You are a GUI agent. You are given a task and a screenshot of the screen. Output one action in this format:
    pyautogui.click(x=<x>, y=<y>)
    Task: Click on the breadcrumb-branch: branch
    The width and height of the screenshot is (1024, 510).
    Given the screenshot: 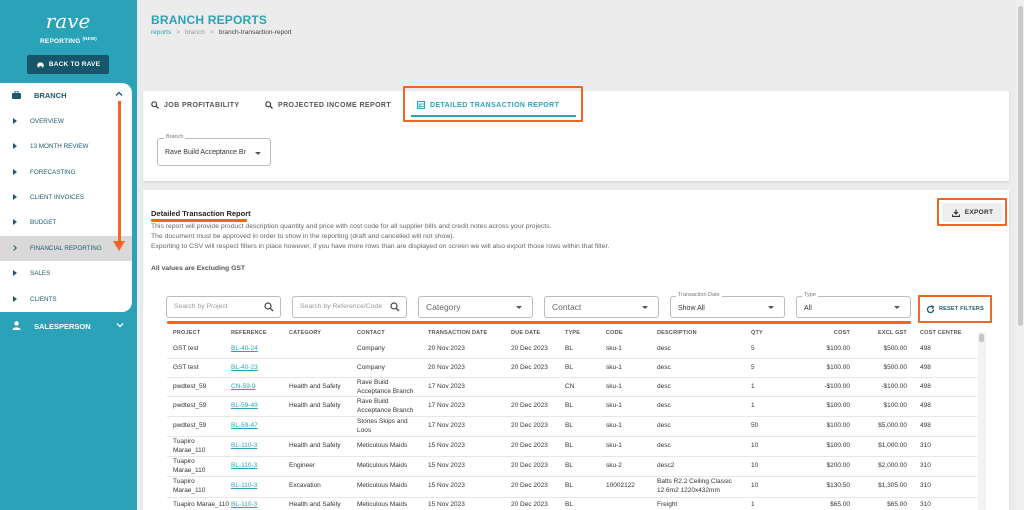 What is the action you would take?
    pyautogui.click(x=195, y=32)
    